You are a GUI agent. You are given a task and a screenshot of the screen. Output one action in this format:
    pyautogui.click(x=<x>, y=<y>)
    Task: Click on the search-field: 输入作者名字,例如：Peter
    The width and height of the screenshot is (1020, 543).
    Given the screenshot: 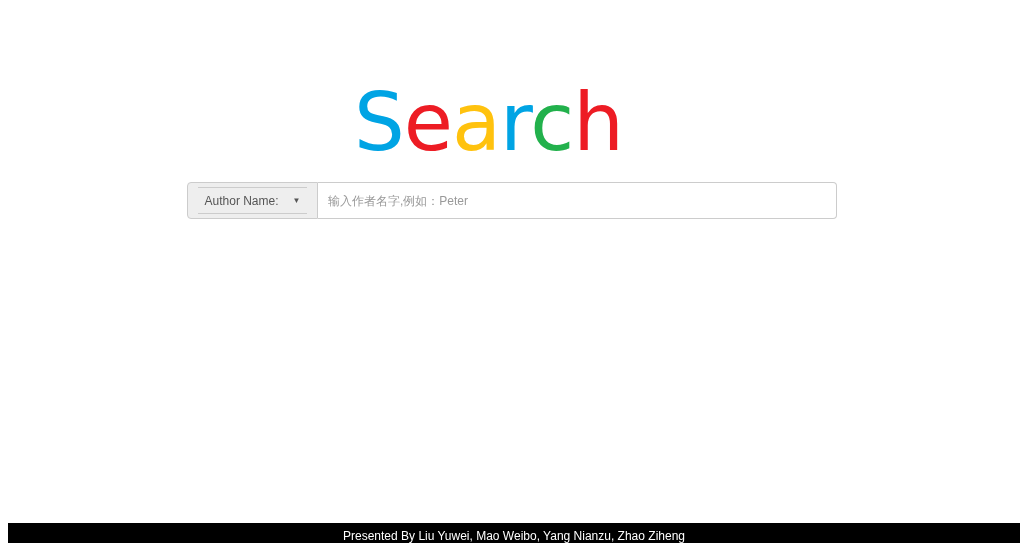 What is the action you would take?
    pyautogui.click(x=577, y=200)
    